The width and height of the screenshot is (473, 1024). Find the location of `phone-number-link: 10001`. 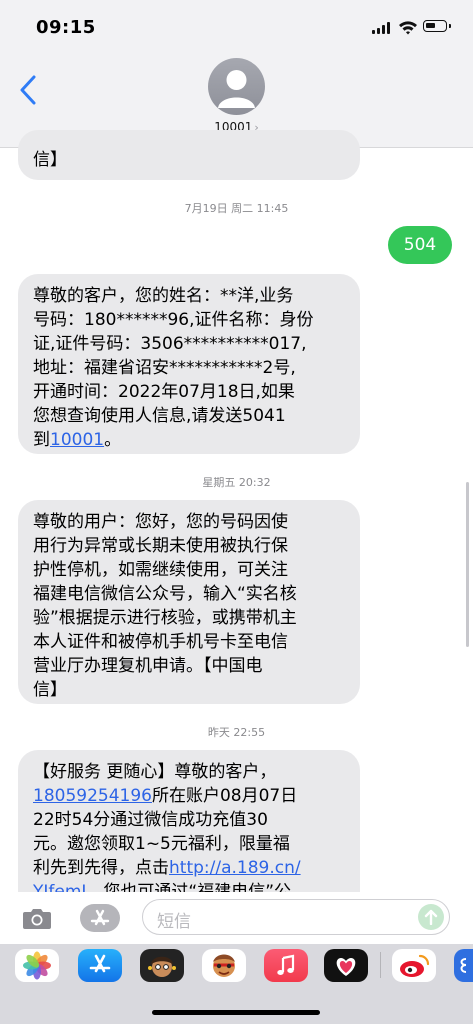

phone-number-link: 10001 is located at coordinates (77, 440).